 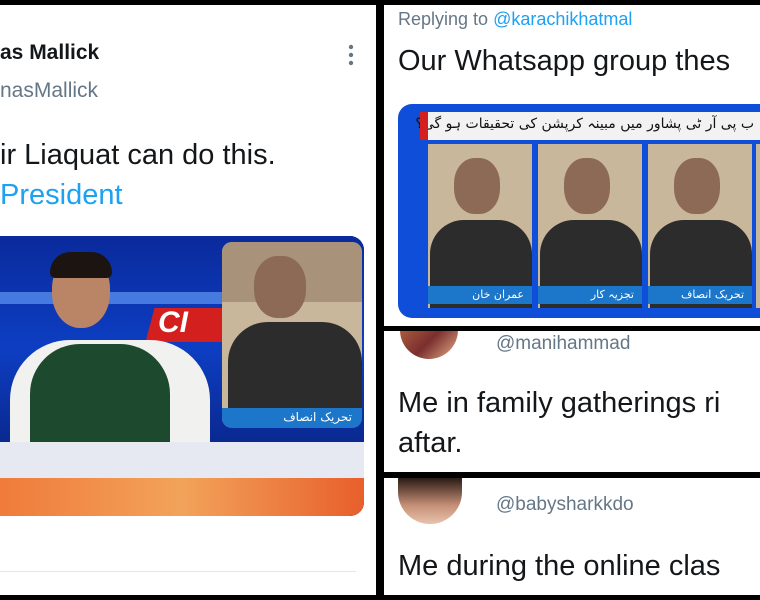 I want to click on channel-badge: CI, so click(x=173, y=322).